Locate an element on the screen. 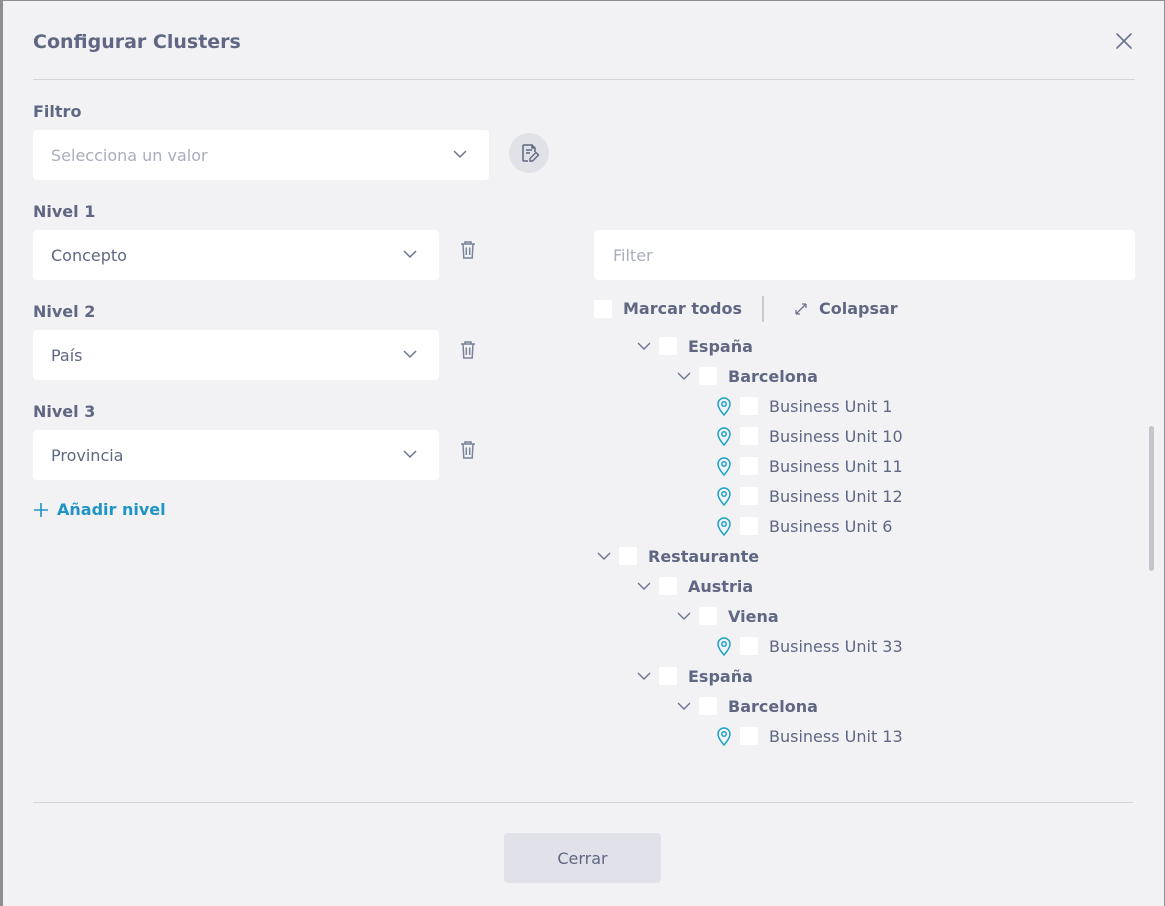 The height and width of the screenshot is (906, 1165). window-top-border is located at coordinates (582, 0).